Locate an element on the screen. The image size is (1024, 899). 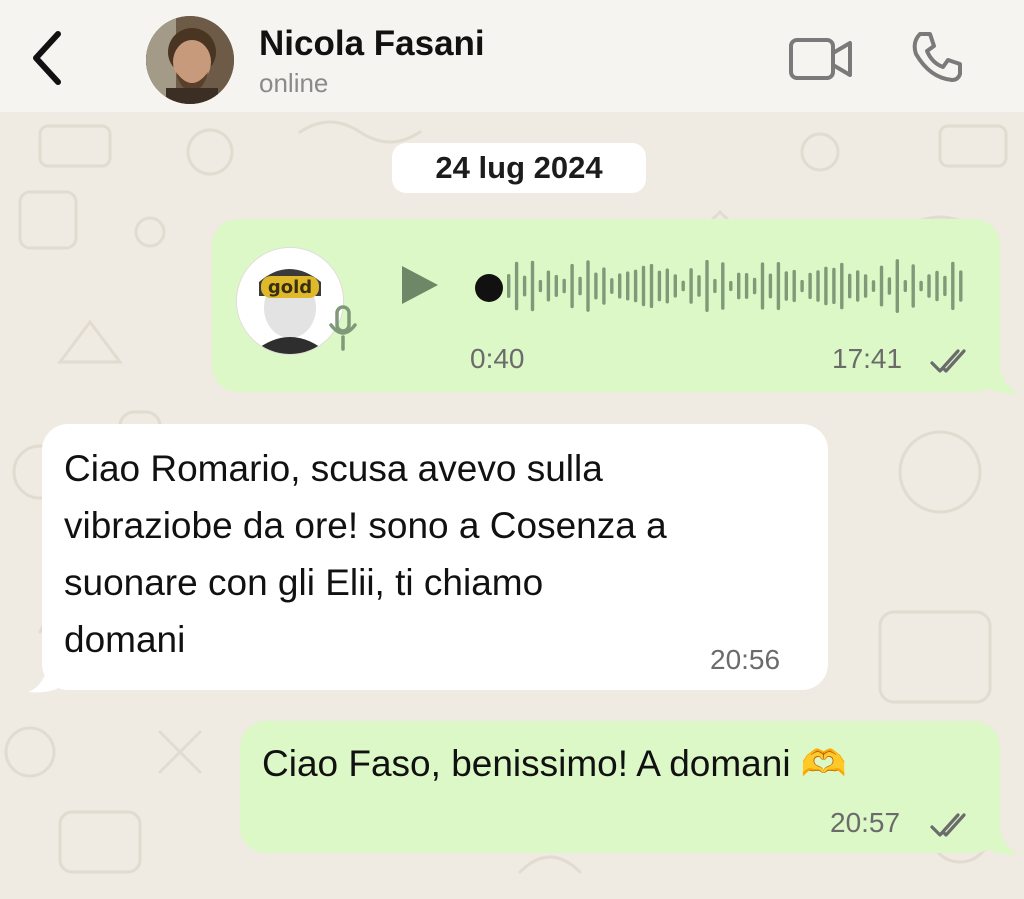
phone-icon is located at coordinates (937, 57).